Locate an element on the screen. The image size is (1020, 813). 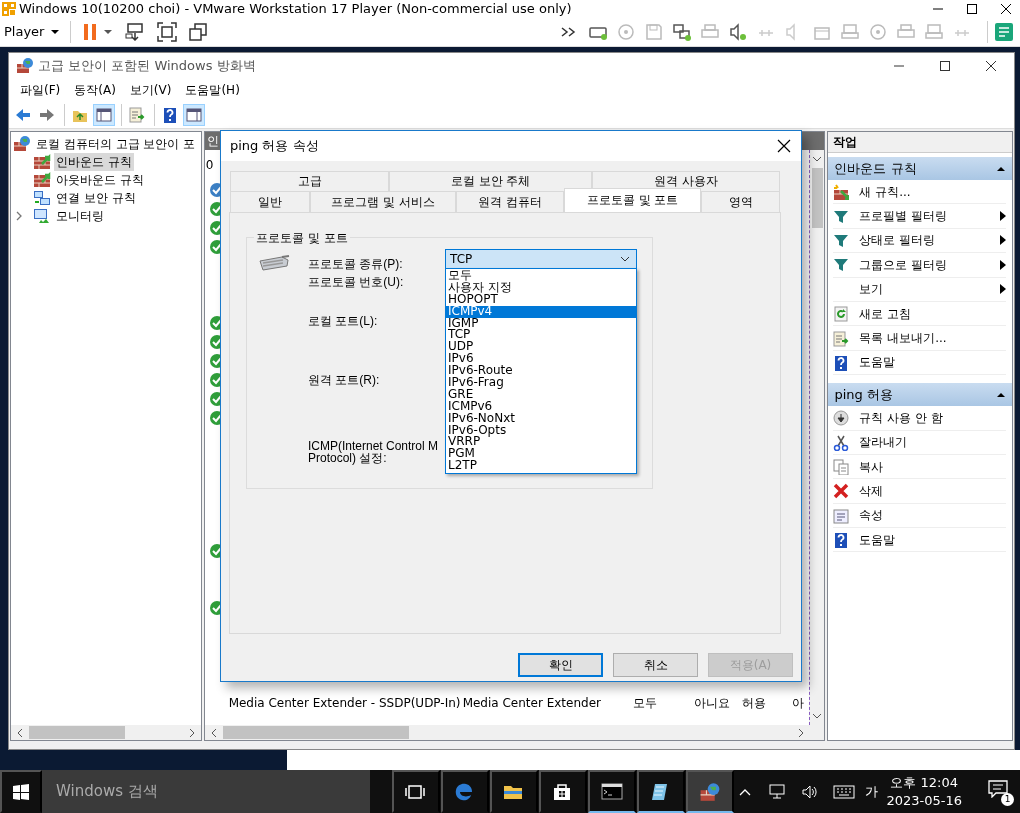
dropdown-option: IPv6-Frag is located at coordinates (541, 383).